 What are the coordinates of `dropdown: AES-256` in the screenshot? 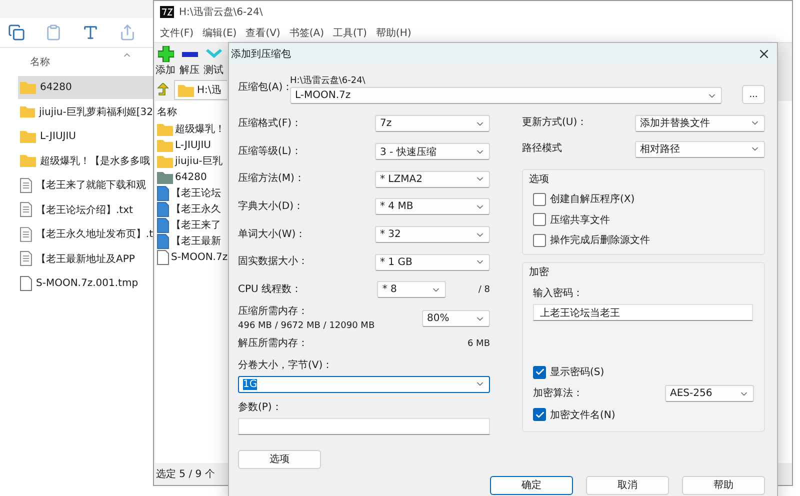 It's located at (709, 393).